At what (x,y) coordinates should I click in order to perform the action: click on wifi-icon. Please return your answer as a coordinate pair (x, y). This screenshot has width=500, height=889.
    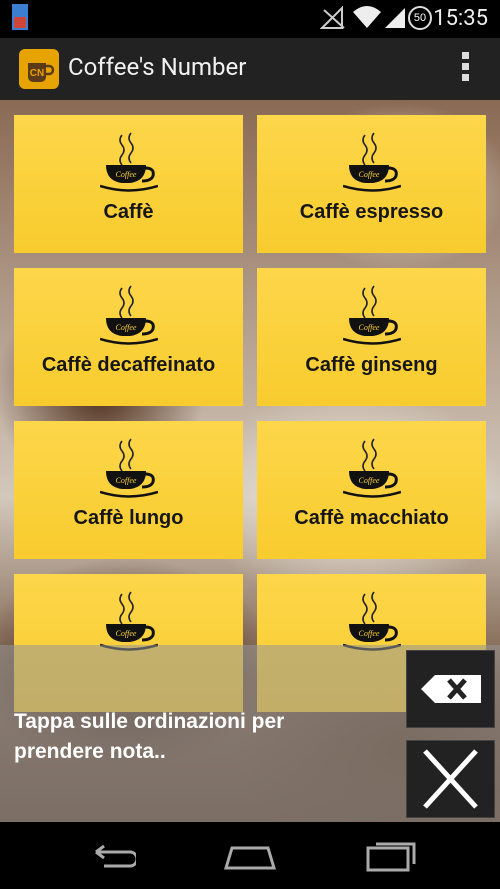
    Looking at the image, I should click on (367, 17).